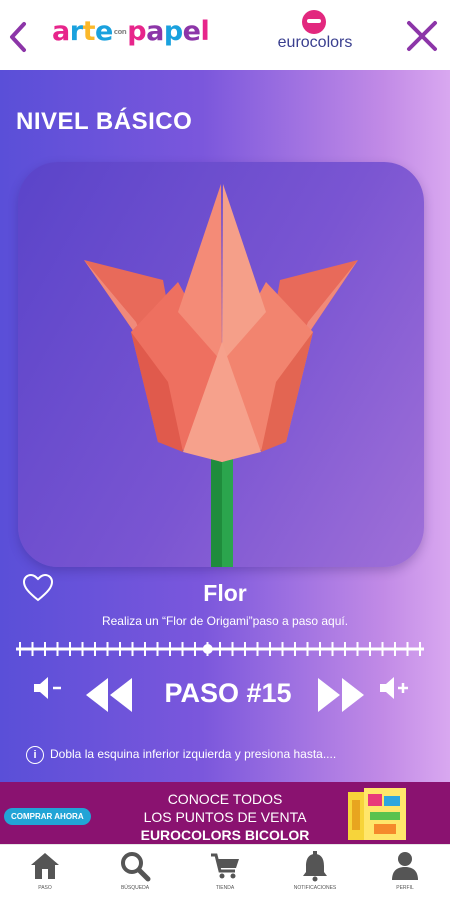 The image size is (450, 901). I want to click on search-icon, so click(136, 867).